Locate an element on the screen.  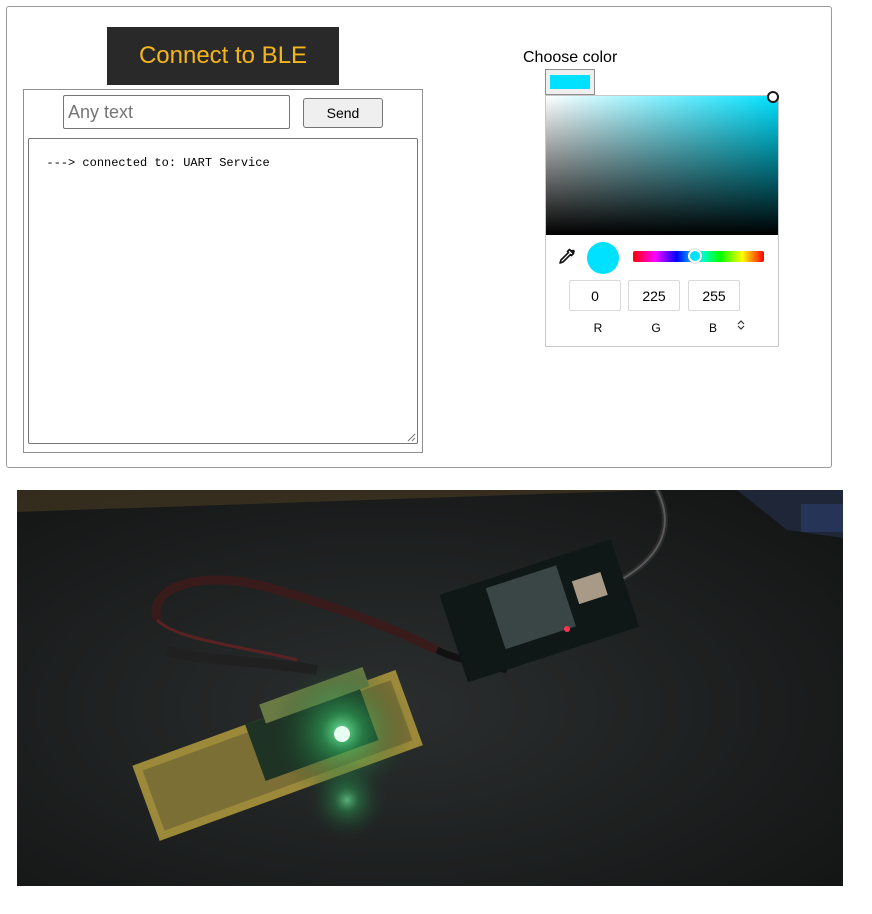
red-value-input: 0 is located at coordinates (595, 295).